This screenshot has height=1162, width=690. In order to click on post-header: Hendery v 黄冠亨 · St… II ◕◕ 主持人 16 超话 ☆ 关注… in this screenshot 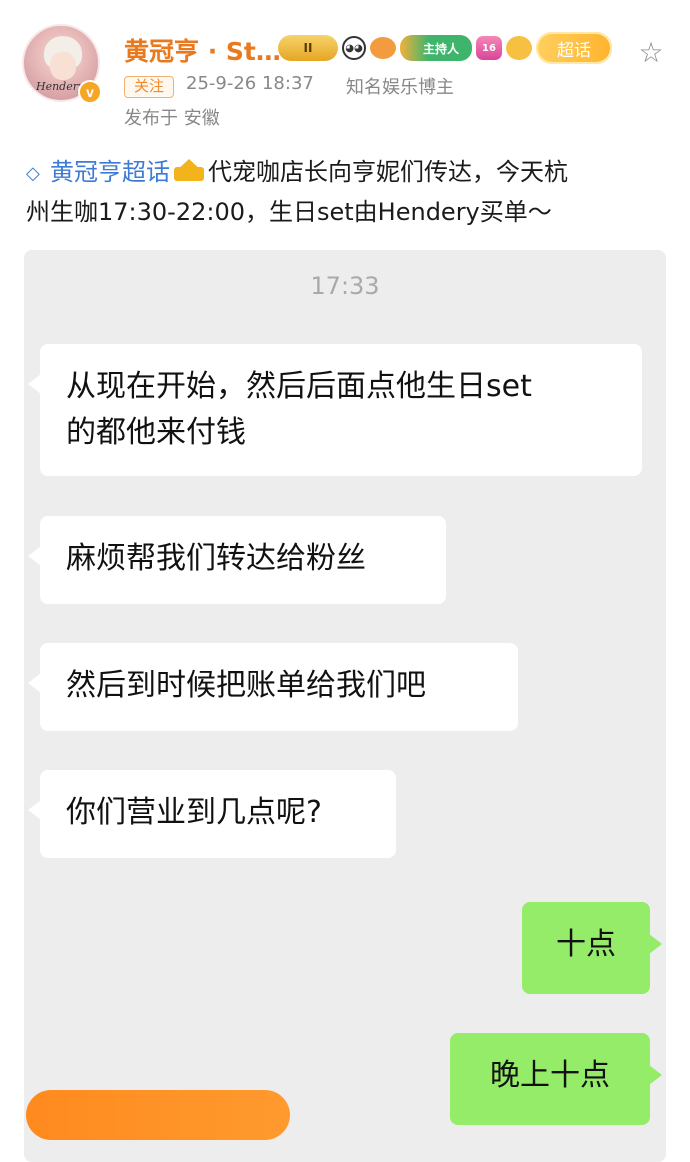, I will do `click(345, 70)`.